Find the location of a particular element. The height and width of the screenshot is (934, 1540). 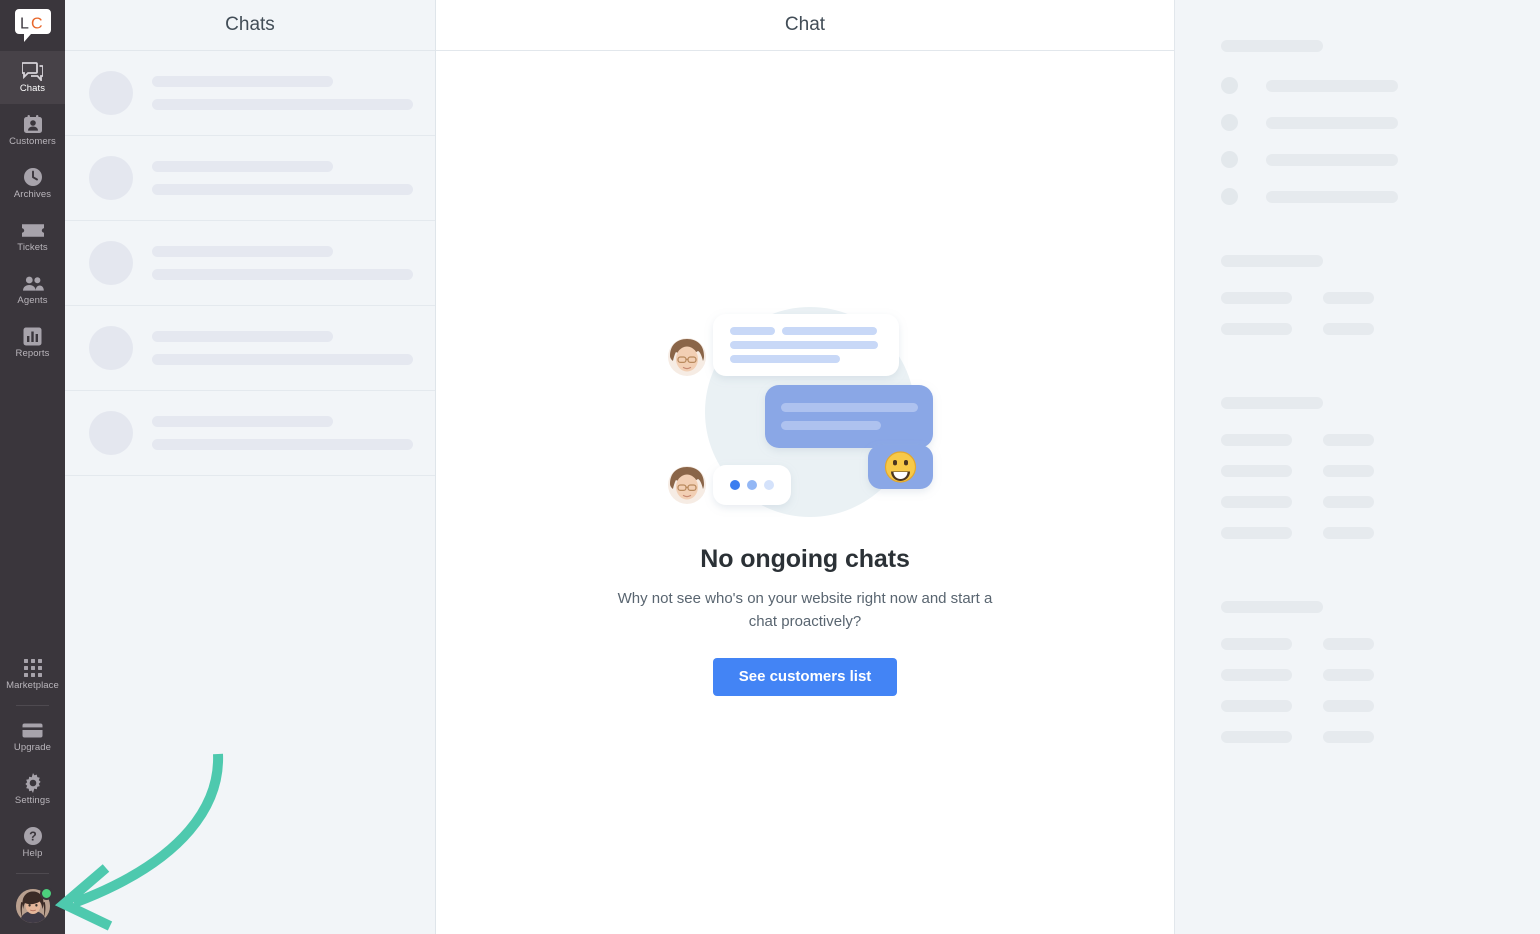

sidebar-item-upgrade: Upgrade is located at coordinates (32, 736).